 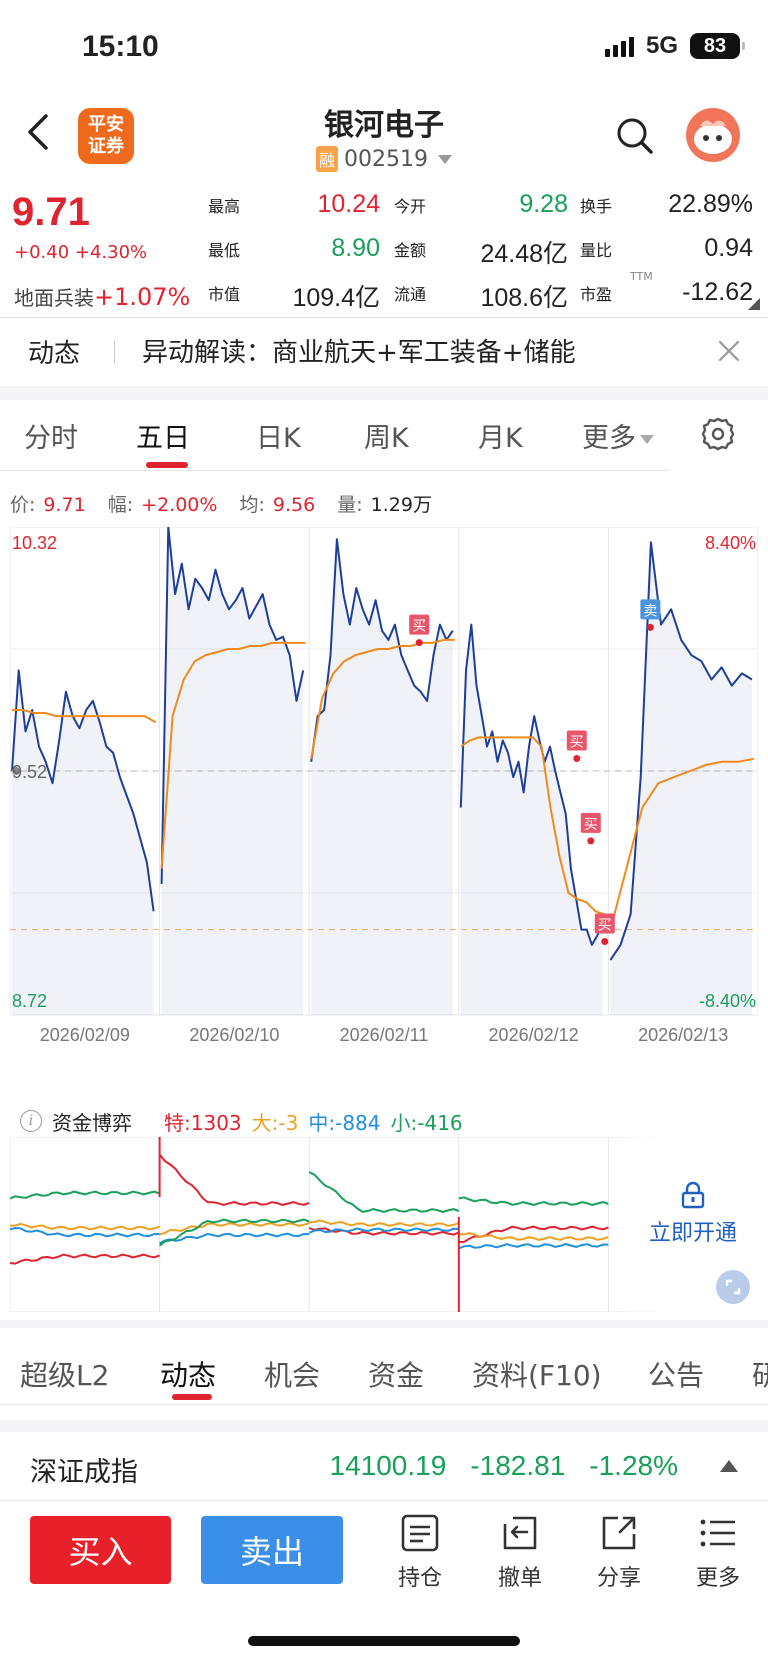 What do you see at coordinates (520, 1533) in the screenshot?
I see `cancel-order-icon` at bounding box center [520, 1533].